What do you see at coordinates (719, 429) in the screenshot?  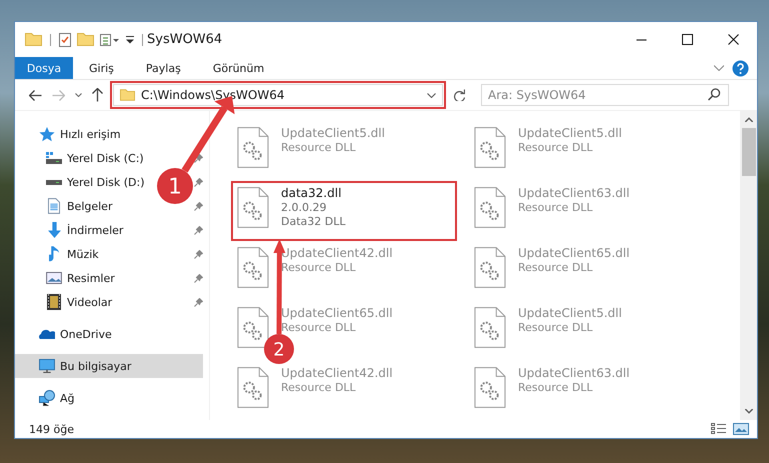 I see `details-view-icon` at bounding box center [719, 429].